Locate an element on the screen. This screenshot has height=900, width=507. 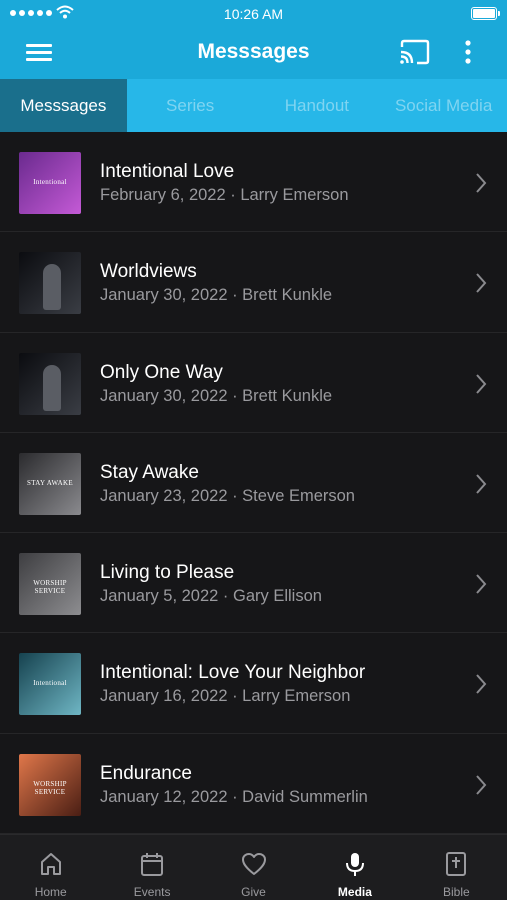
nav-label: Home is located at coordinates (50, 892).